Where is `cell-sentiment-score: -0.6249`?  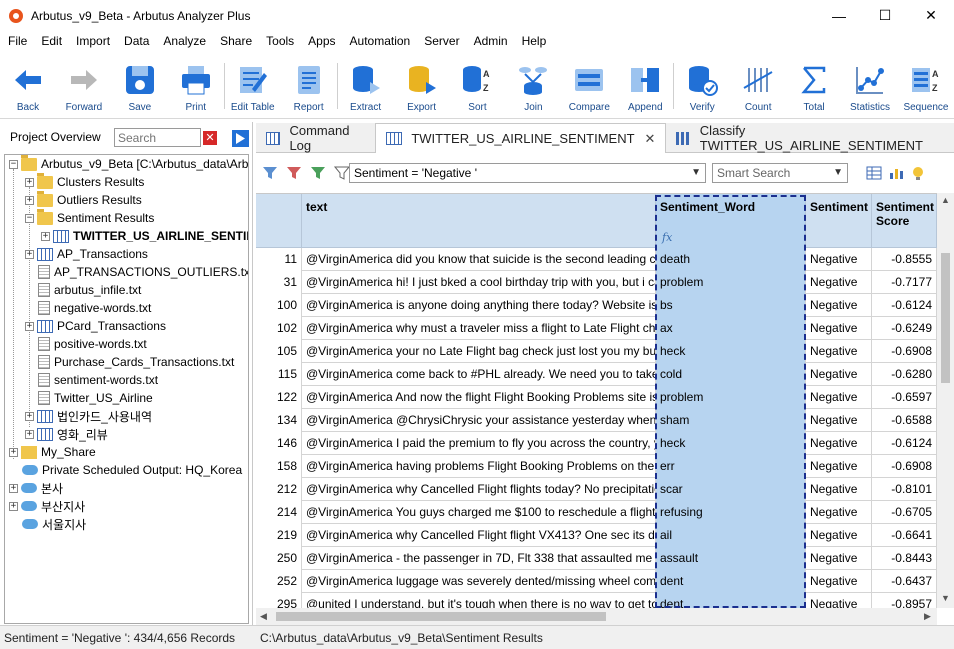 cell-sentiment-score: -0.6249 is located at coordinates (904, 328).